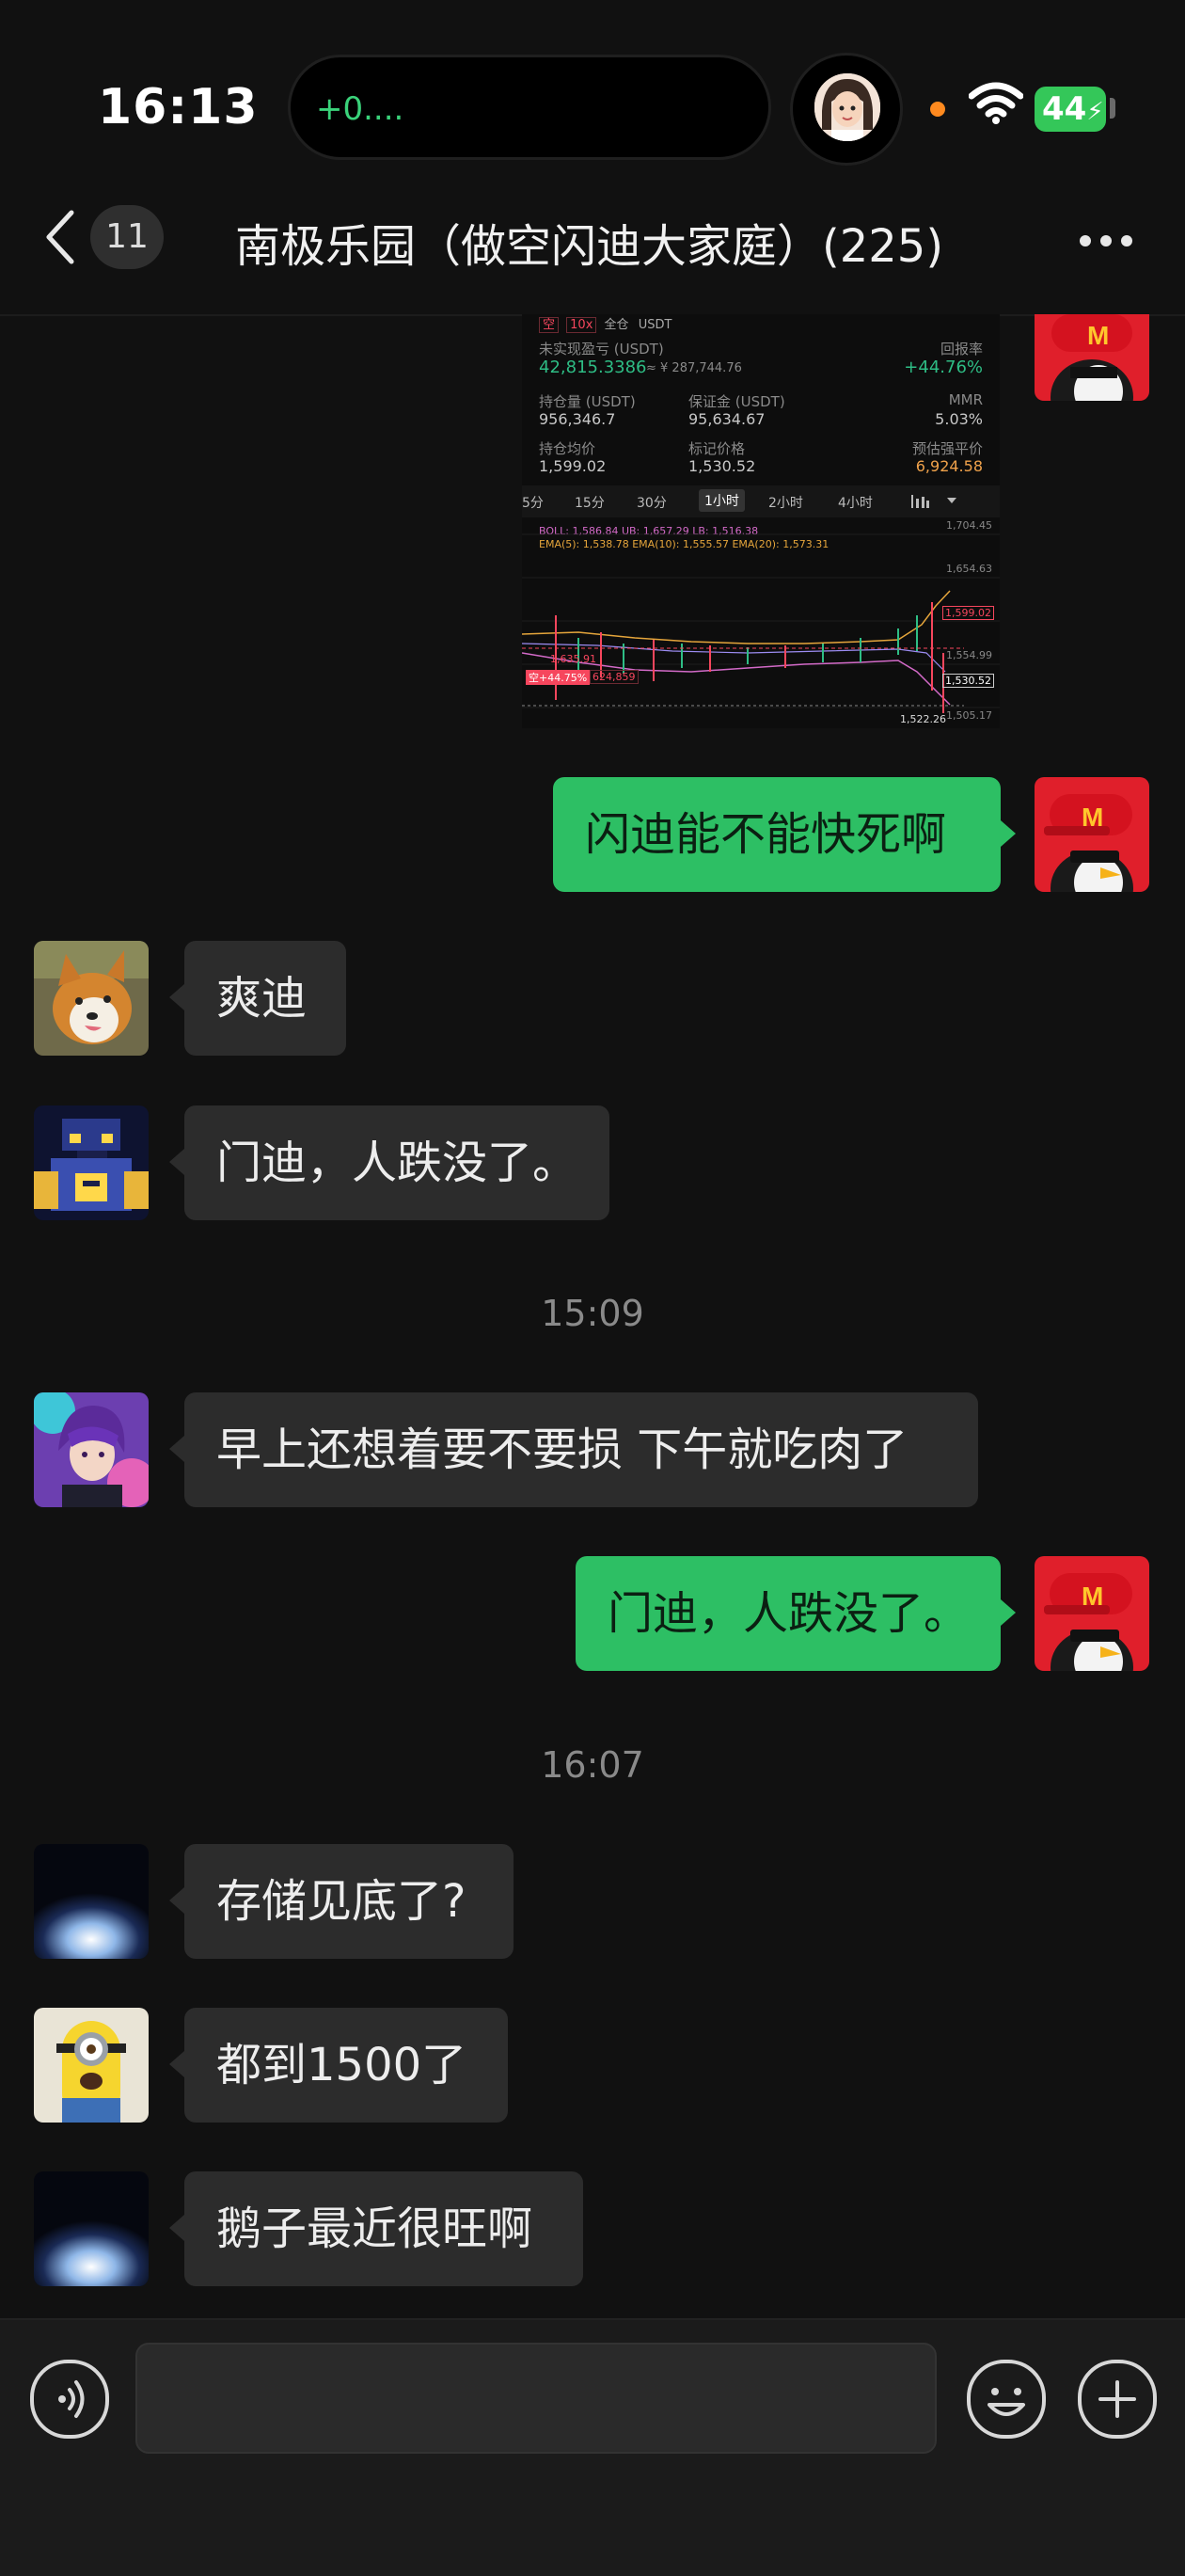  Describe the element at coordinates (567, 448) in the screenshot. I see `avg-price-label: 持仓均价` at that location.